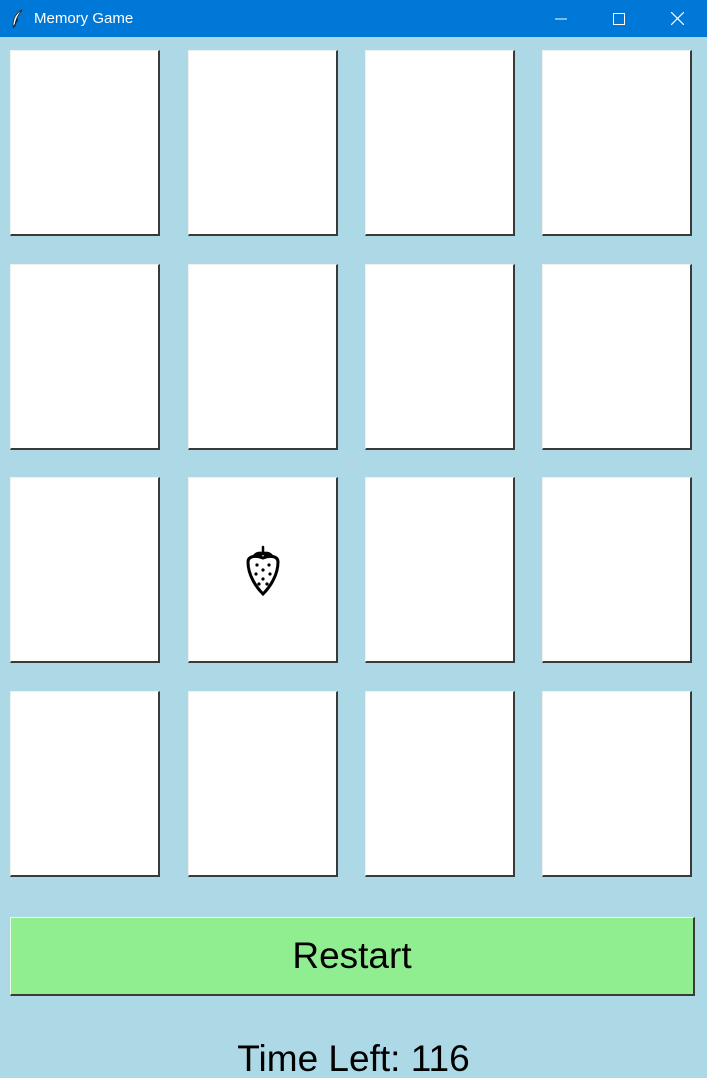 The height and width of the screenshot is (1078, 707). I want to click on close-icon, so click(677, 18).